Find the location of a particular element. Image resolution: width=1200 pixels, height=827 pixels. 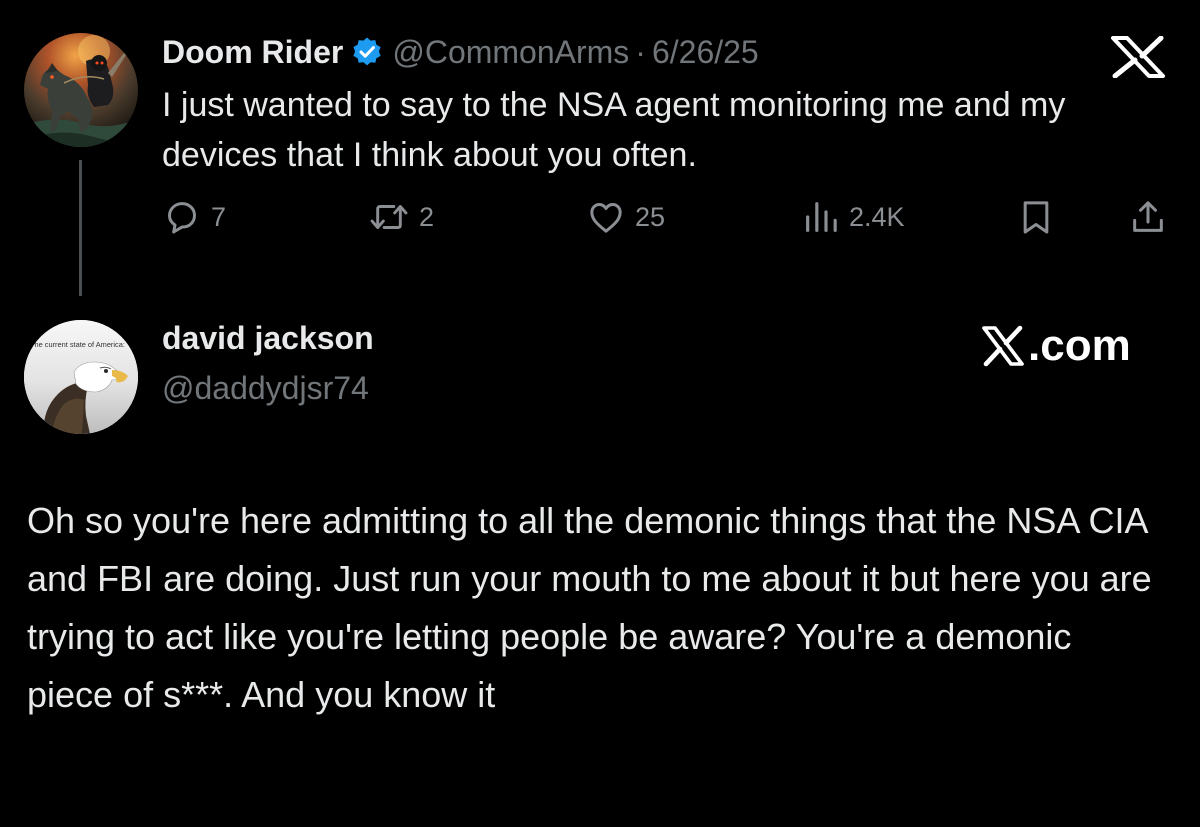

bookmark-icon is located at coordinates (1036, 217).